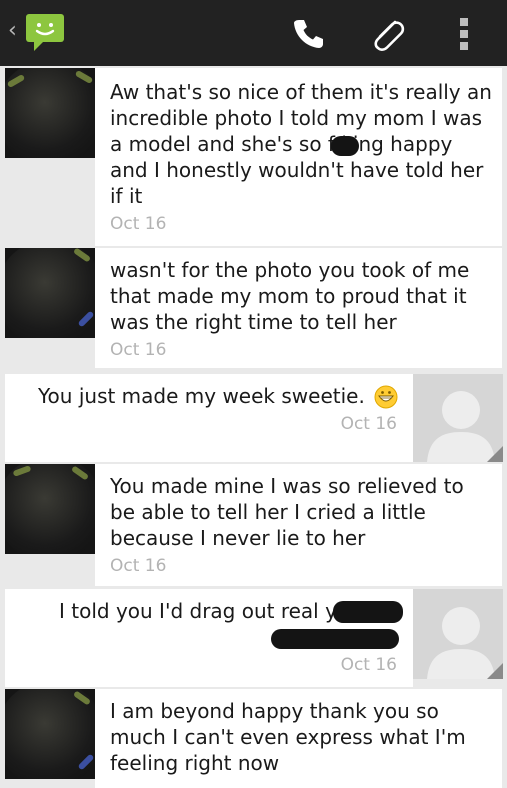 This screenshot has height=788, width=507. I want to click on attach-button, so click(388, 34).